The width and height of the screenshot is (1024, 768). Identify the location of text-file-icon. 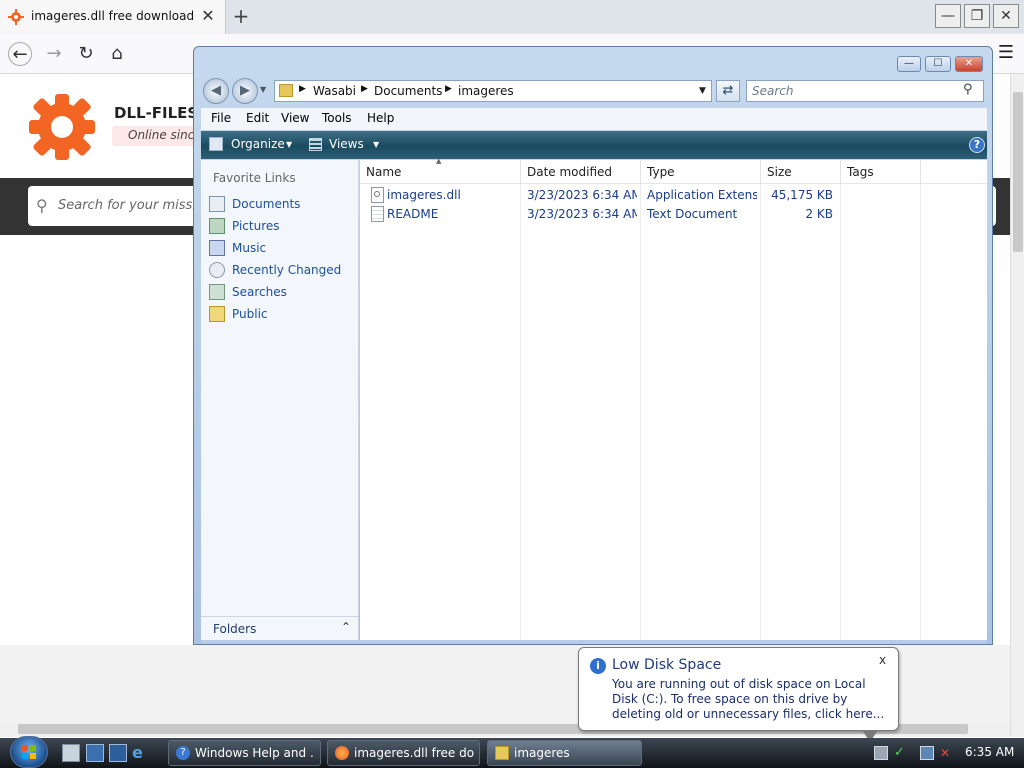
(377, 214).